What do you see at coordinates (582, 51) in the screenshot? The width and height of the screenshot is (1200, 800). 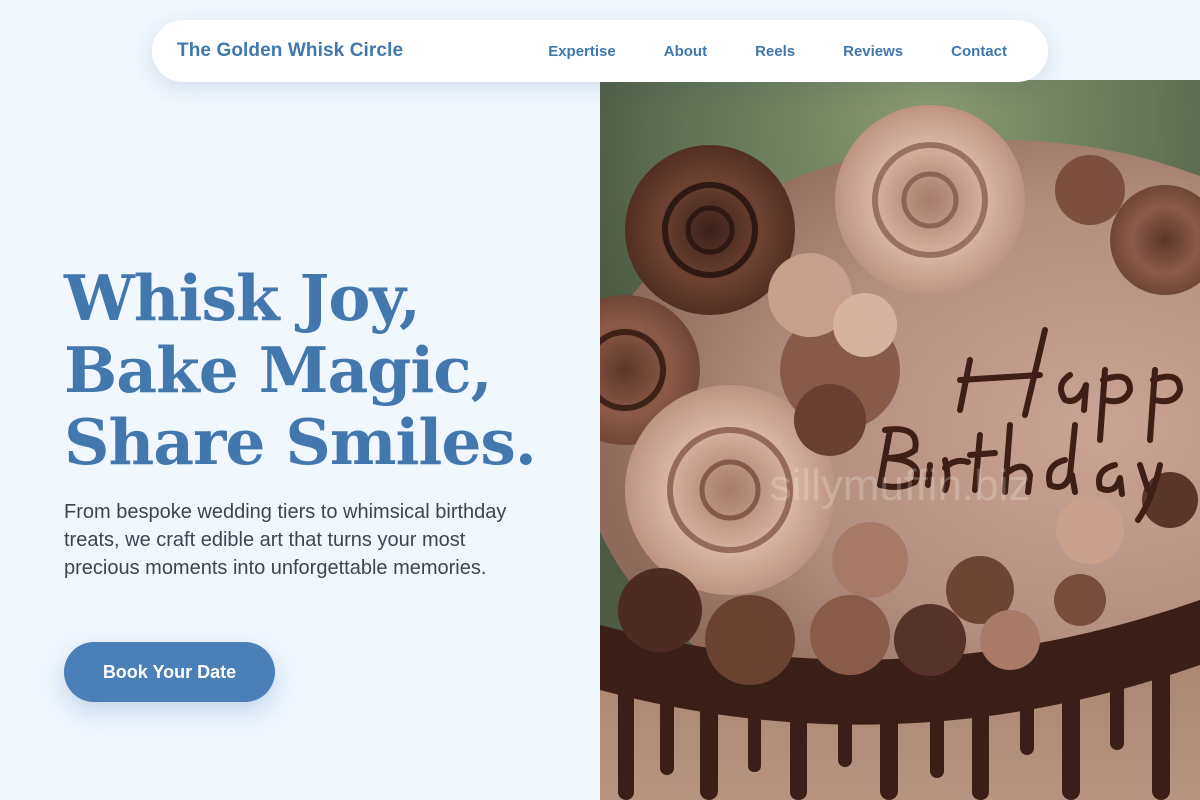 I see `nav-link-expertise: Expertise` at bounding box center [582, 51].